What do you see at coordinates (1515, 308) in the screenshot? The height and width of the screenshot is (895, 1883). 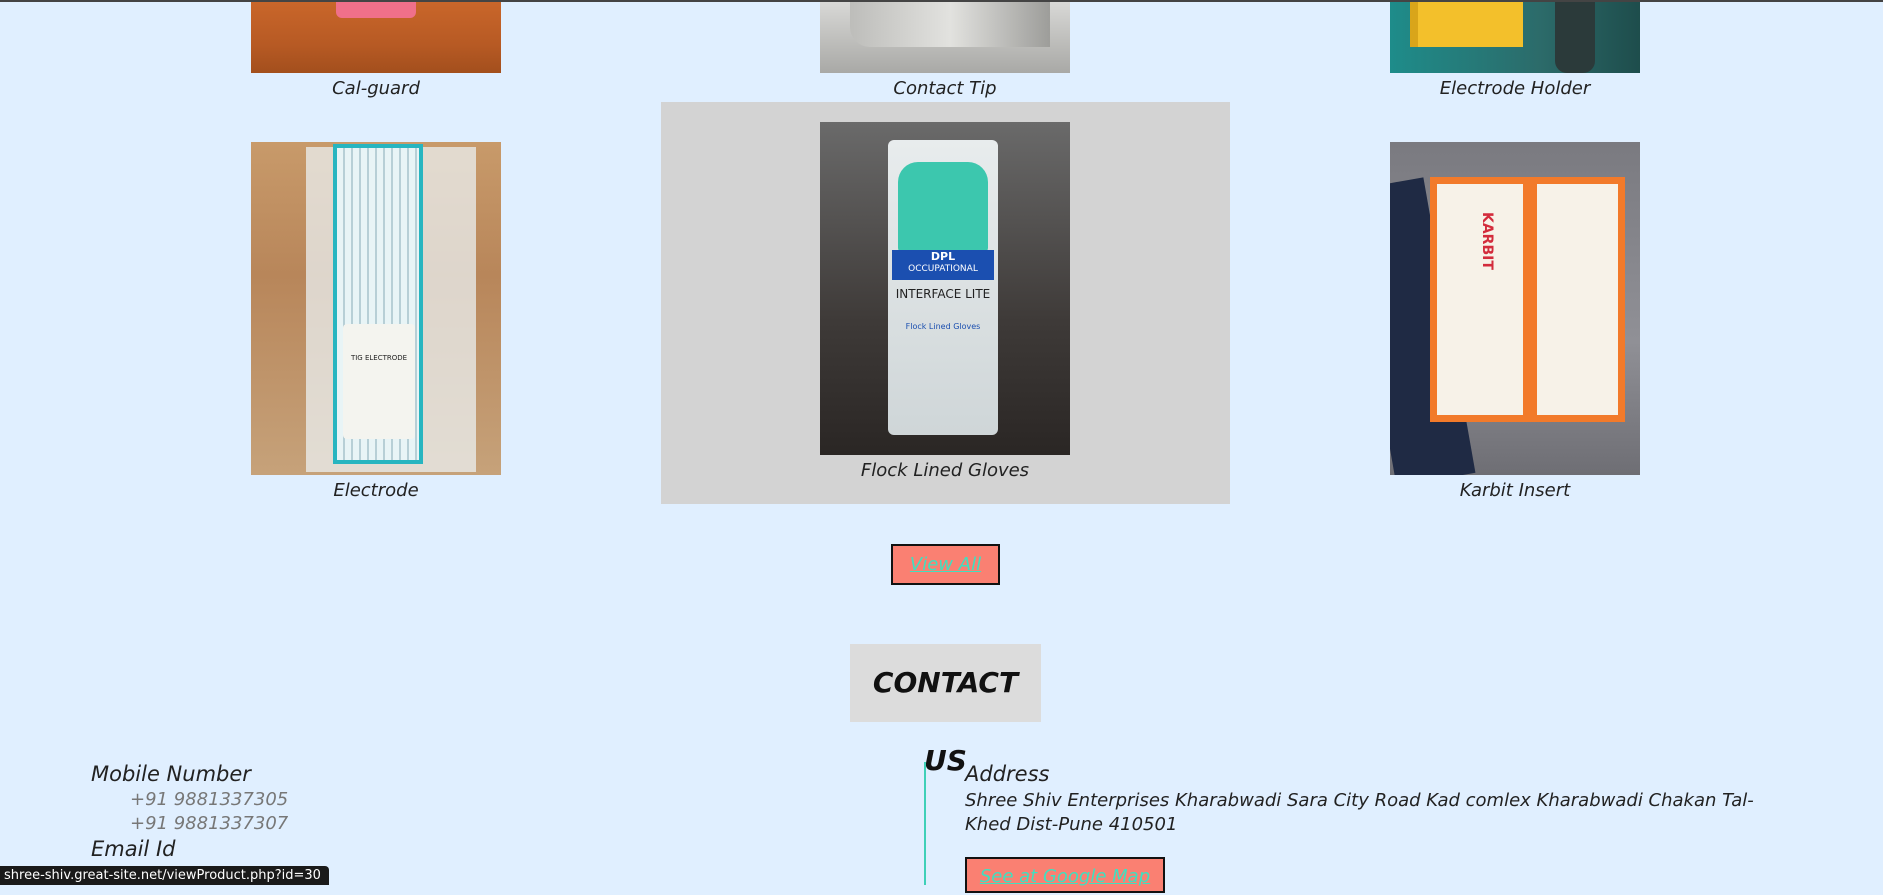 I see `product-image-karbit-insert: KARBIT` at bounding box center [1515, 308].